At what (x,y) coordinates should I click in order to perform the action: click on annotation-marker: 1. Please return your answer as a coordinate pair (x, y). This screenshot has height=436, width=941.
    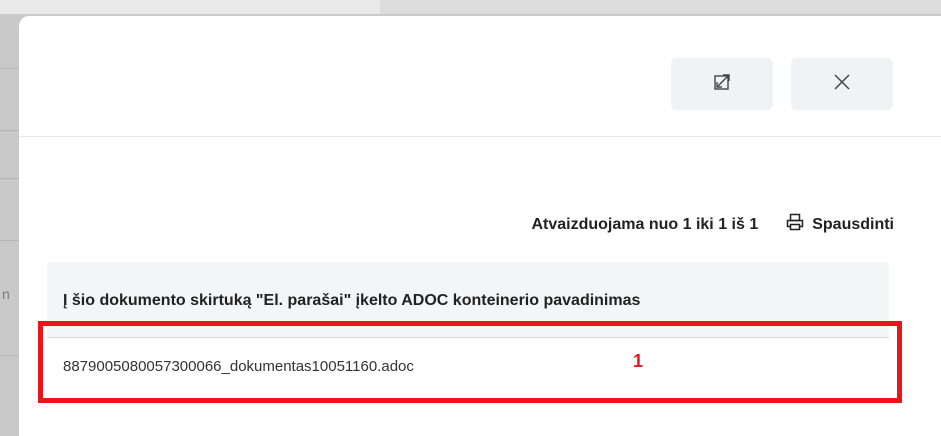
    Looking at the image, I should click on (638, 361).